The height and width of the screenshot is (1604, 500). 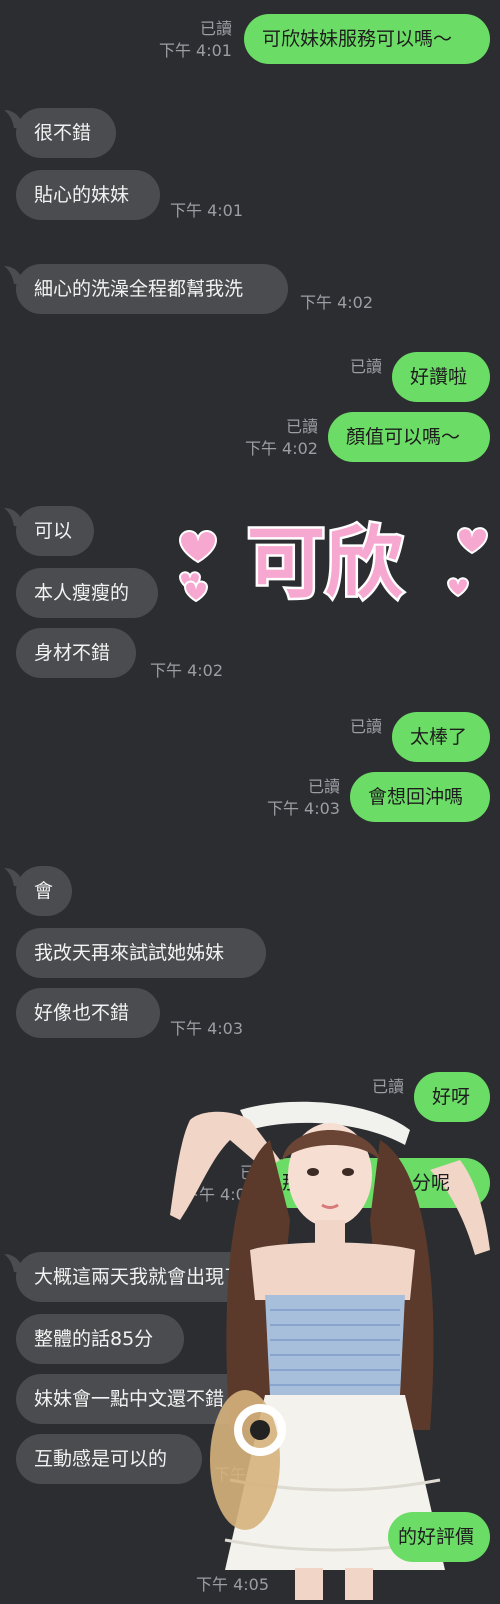 What do you see at coordinates (298, 798) in the screenshot?
I see `message-meta: 已讀 下午 4:03` at bounding box center [298, 798].